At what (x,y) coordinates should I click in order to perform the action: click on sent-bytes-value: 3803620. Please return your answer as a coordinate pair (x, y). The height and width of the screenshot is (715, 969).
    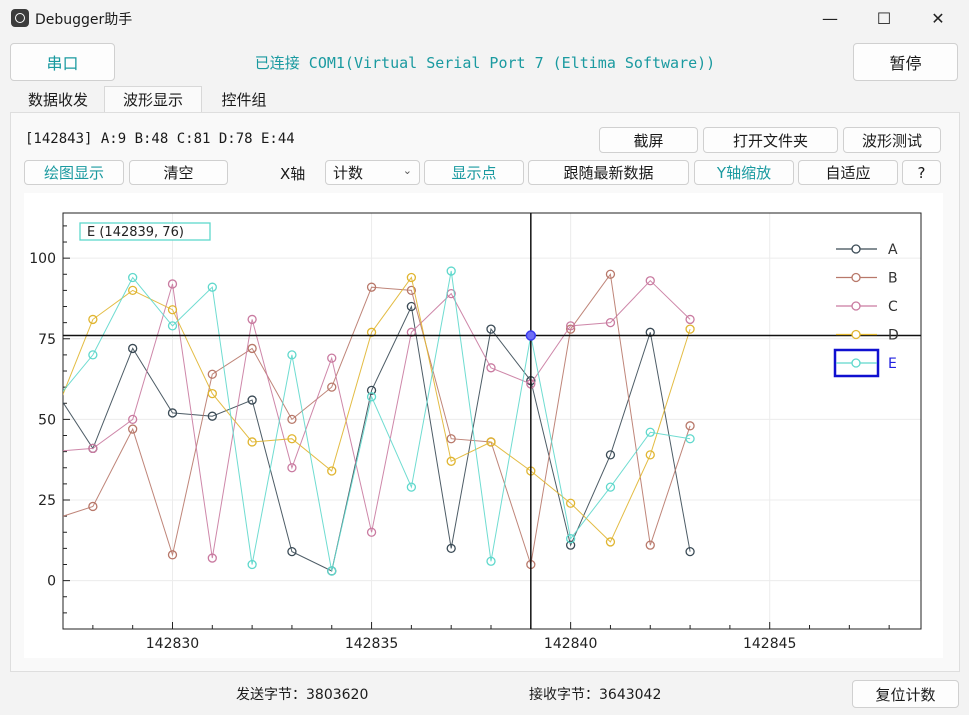
    Looking at the image, I should click on (337, 695).